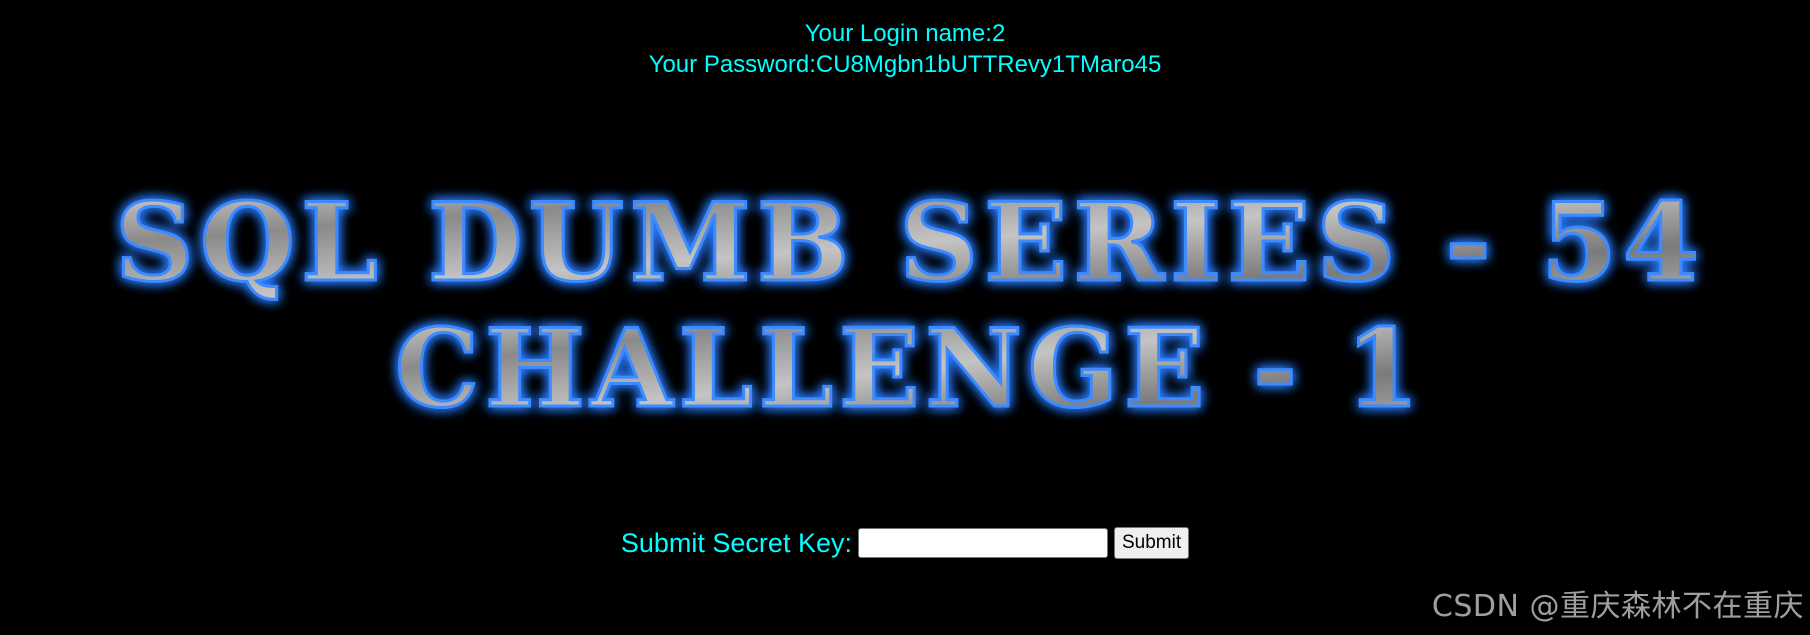  I want to click on login-name-value: 2, so click(998, 33).